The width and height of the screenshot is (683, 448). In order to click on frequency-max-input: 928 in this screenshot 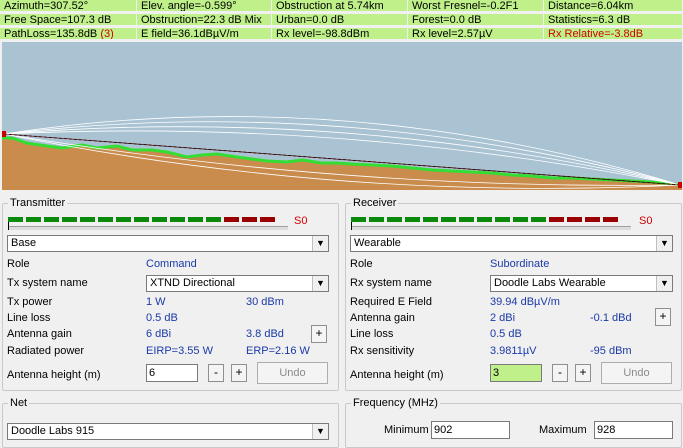, I will do `click(633, 430)`.